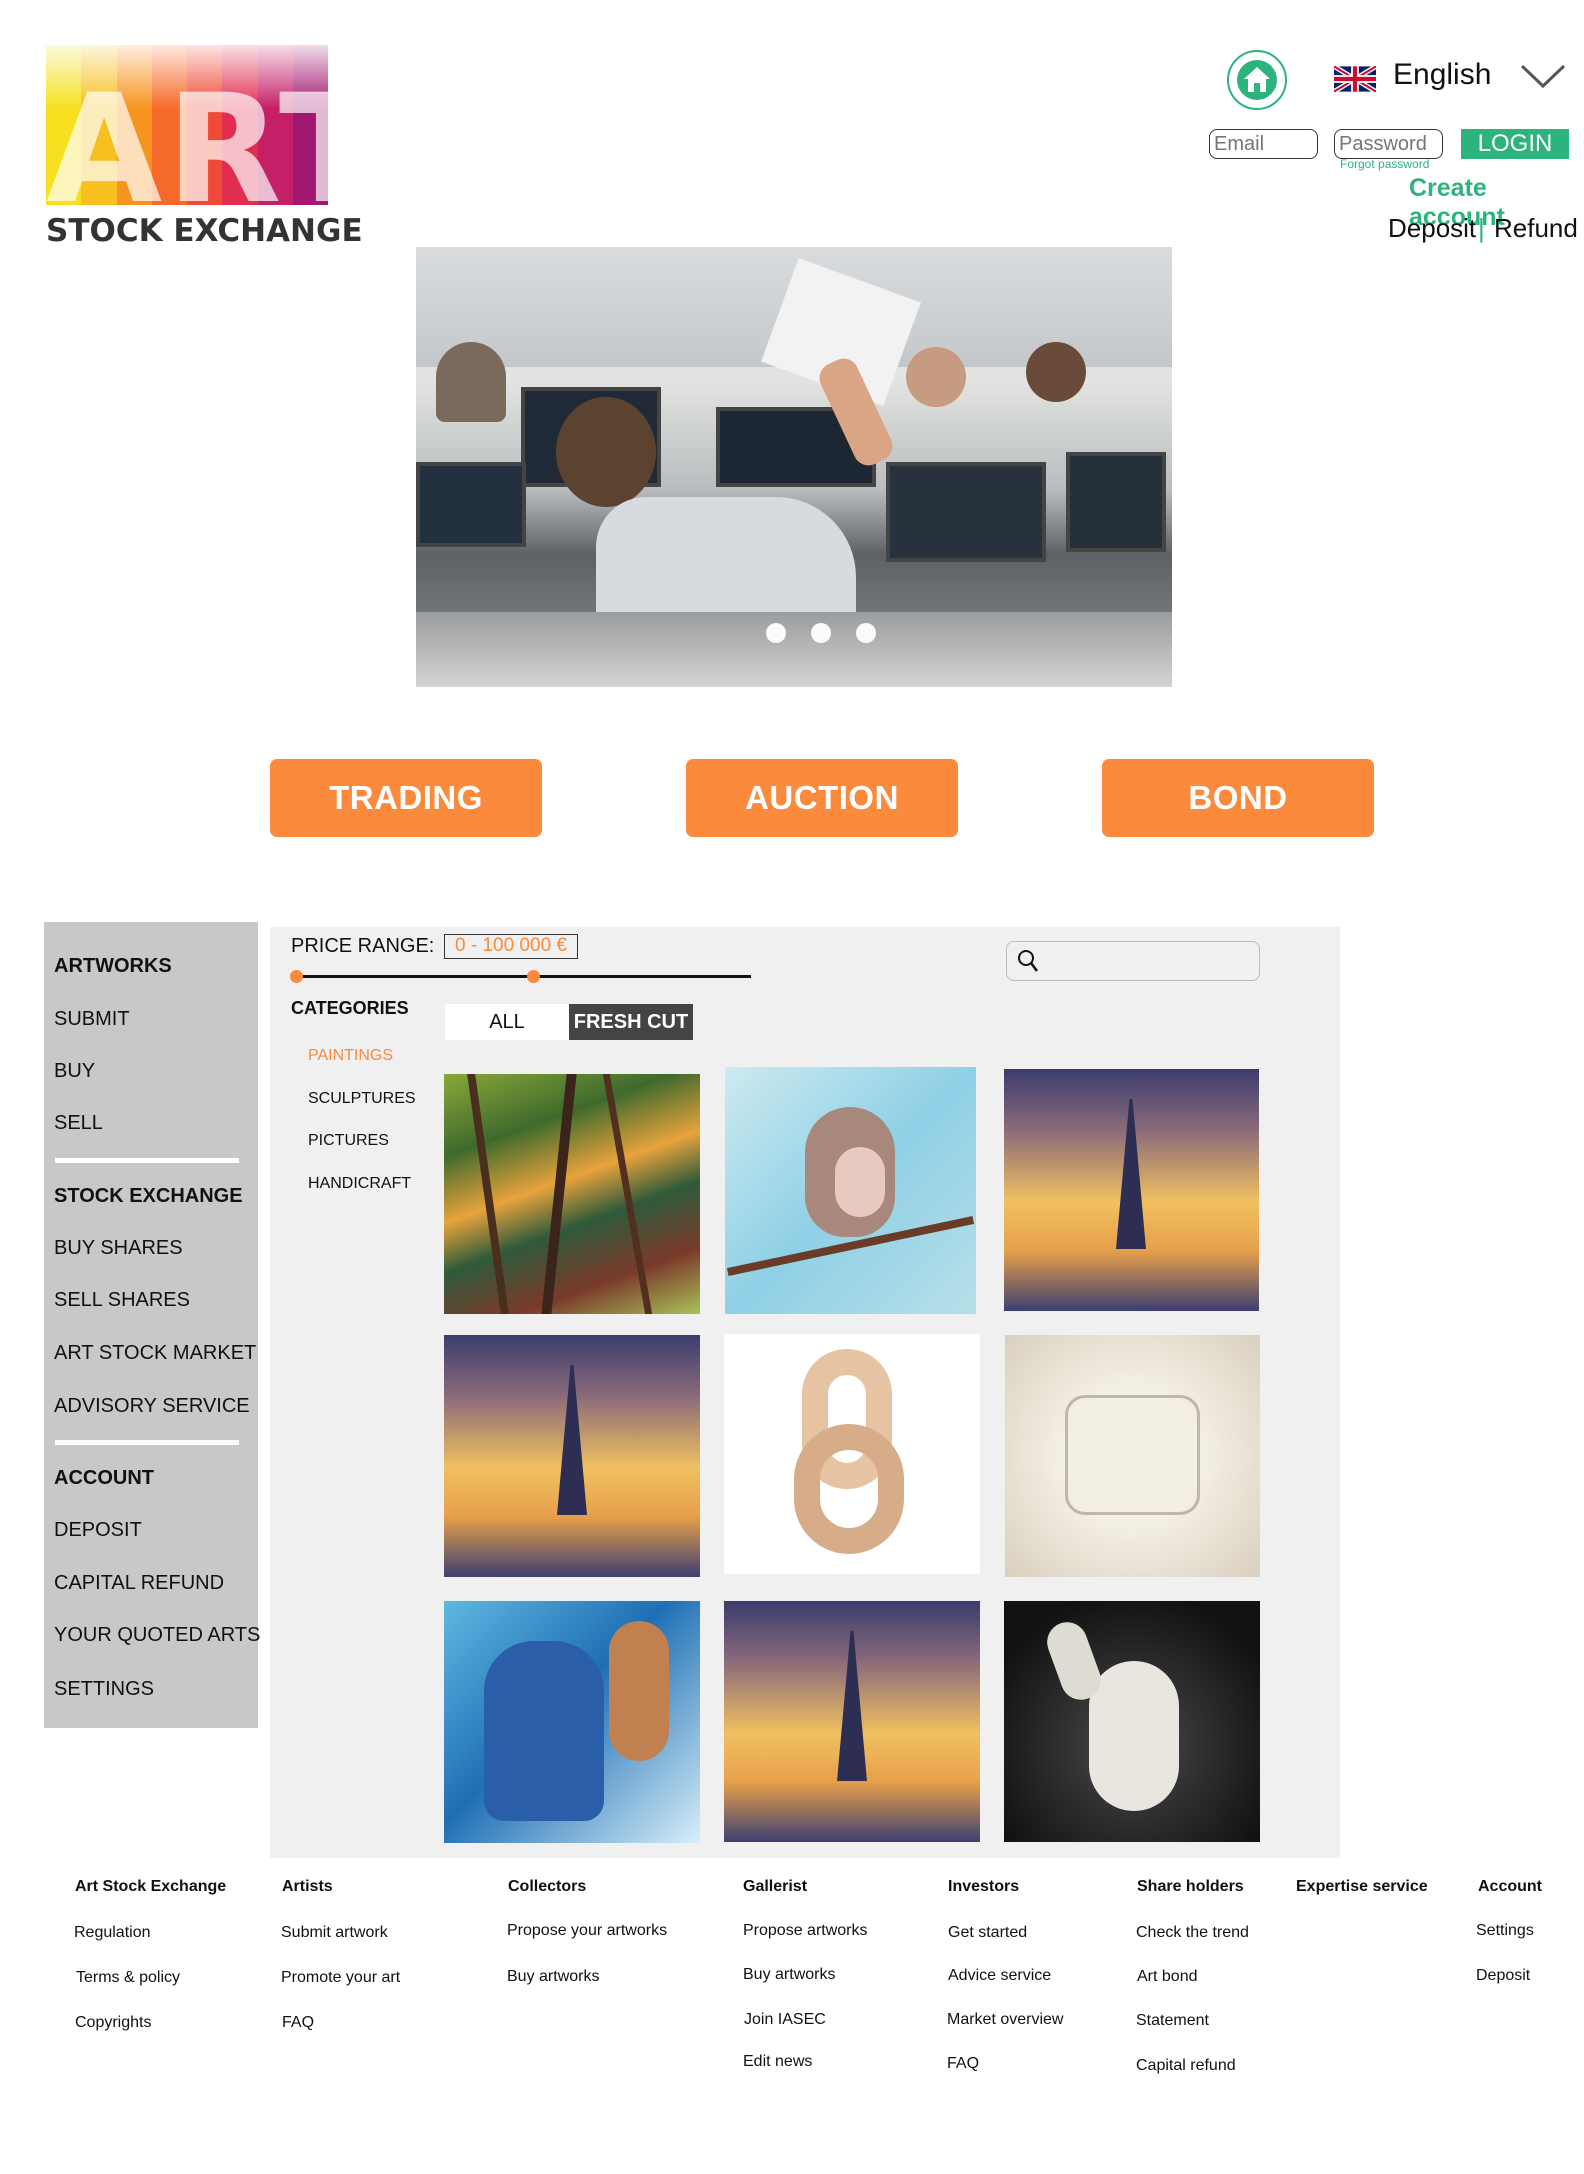 The image size is (1584, 2174). I want to click on email-field, so click(1263, 144).